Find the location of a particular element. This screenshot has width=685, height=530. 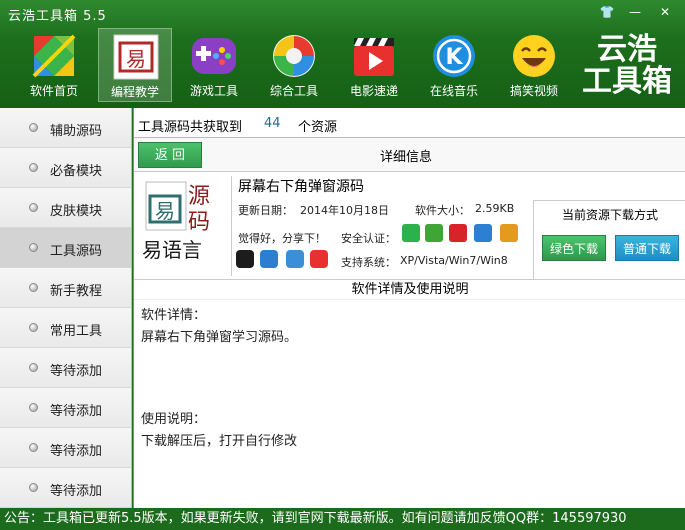

kaspersky-icon is located at coordinates (458, 233).